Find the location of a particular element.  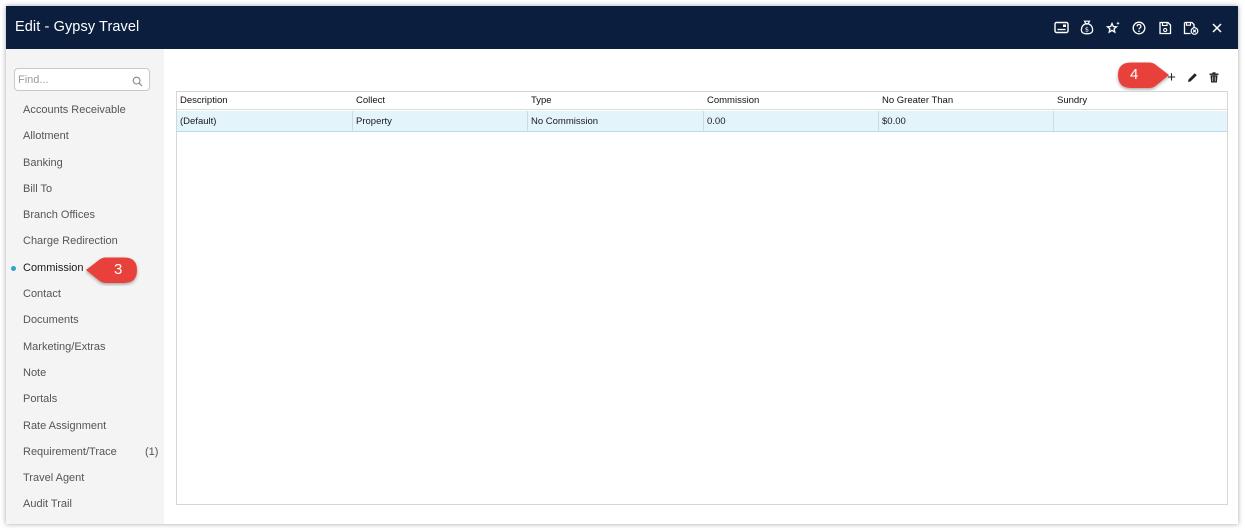

close-icon is located at coordinates (1217, 28).